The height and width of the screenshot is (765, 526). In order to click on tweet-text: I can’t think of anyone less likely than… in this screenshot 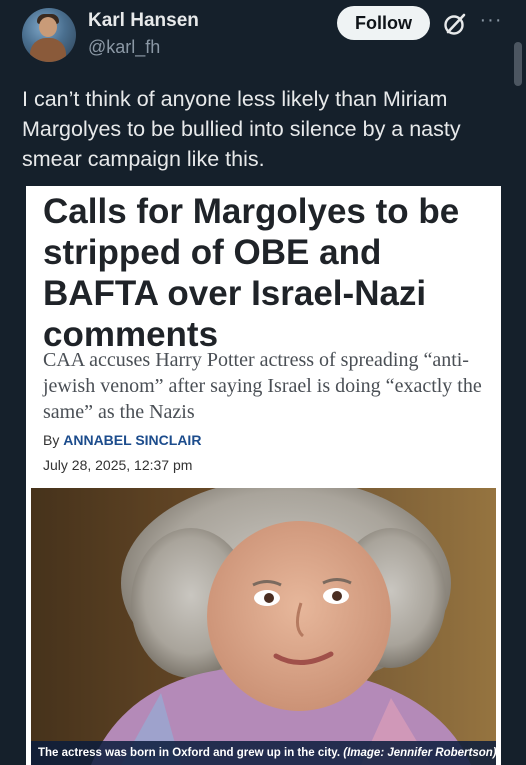, I will do `click(241, 129)`.